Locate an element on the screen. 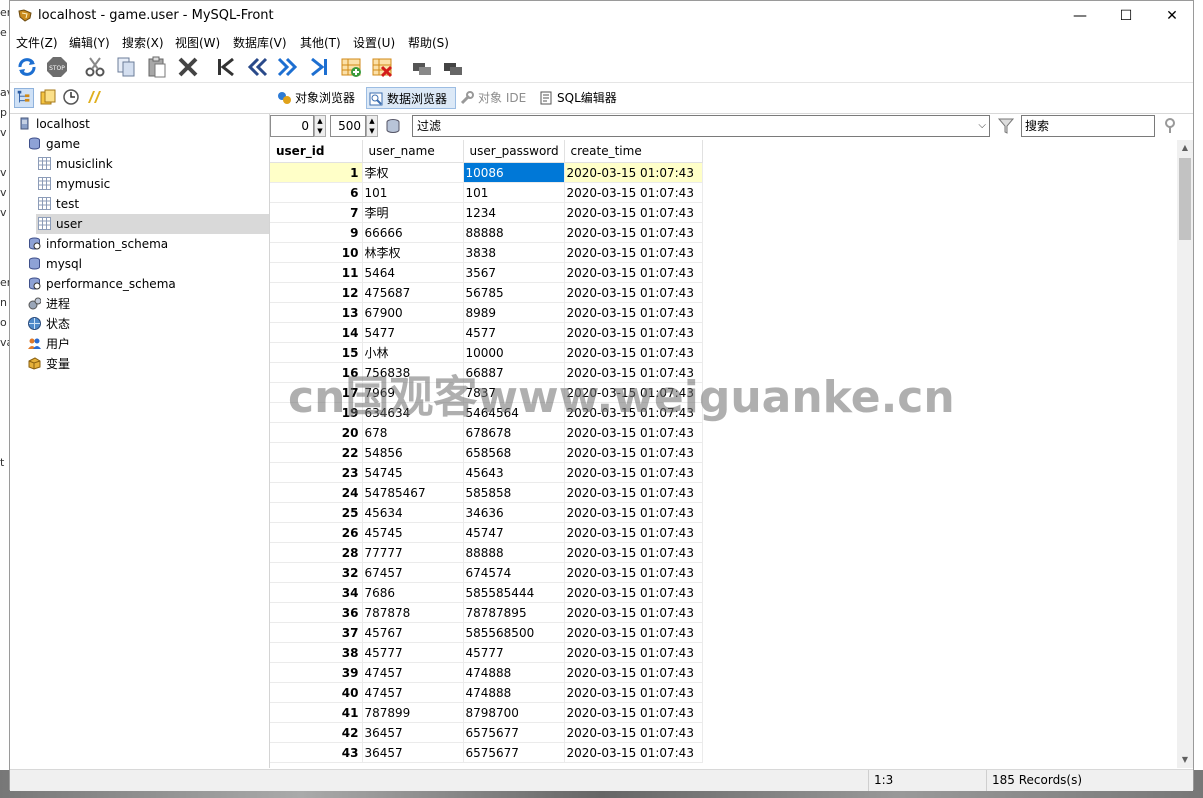  cell-user-id: 24 is located at coordinates (316, 492).